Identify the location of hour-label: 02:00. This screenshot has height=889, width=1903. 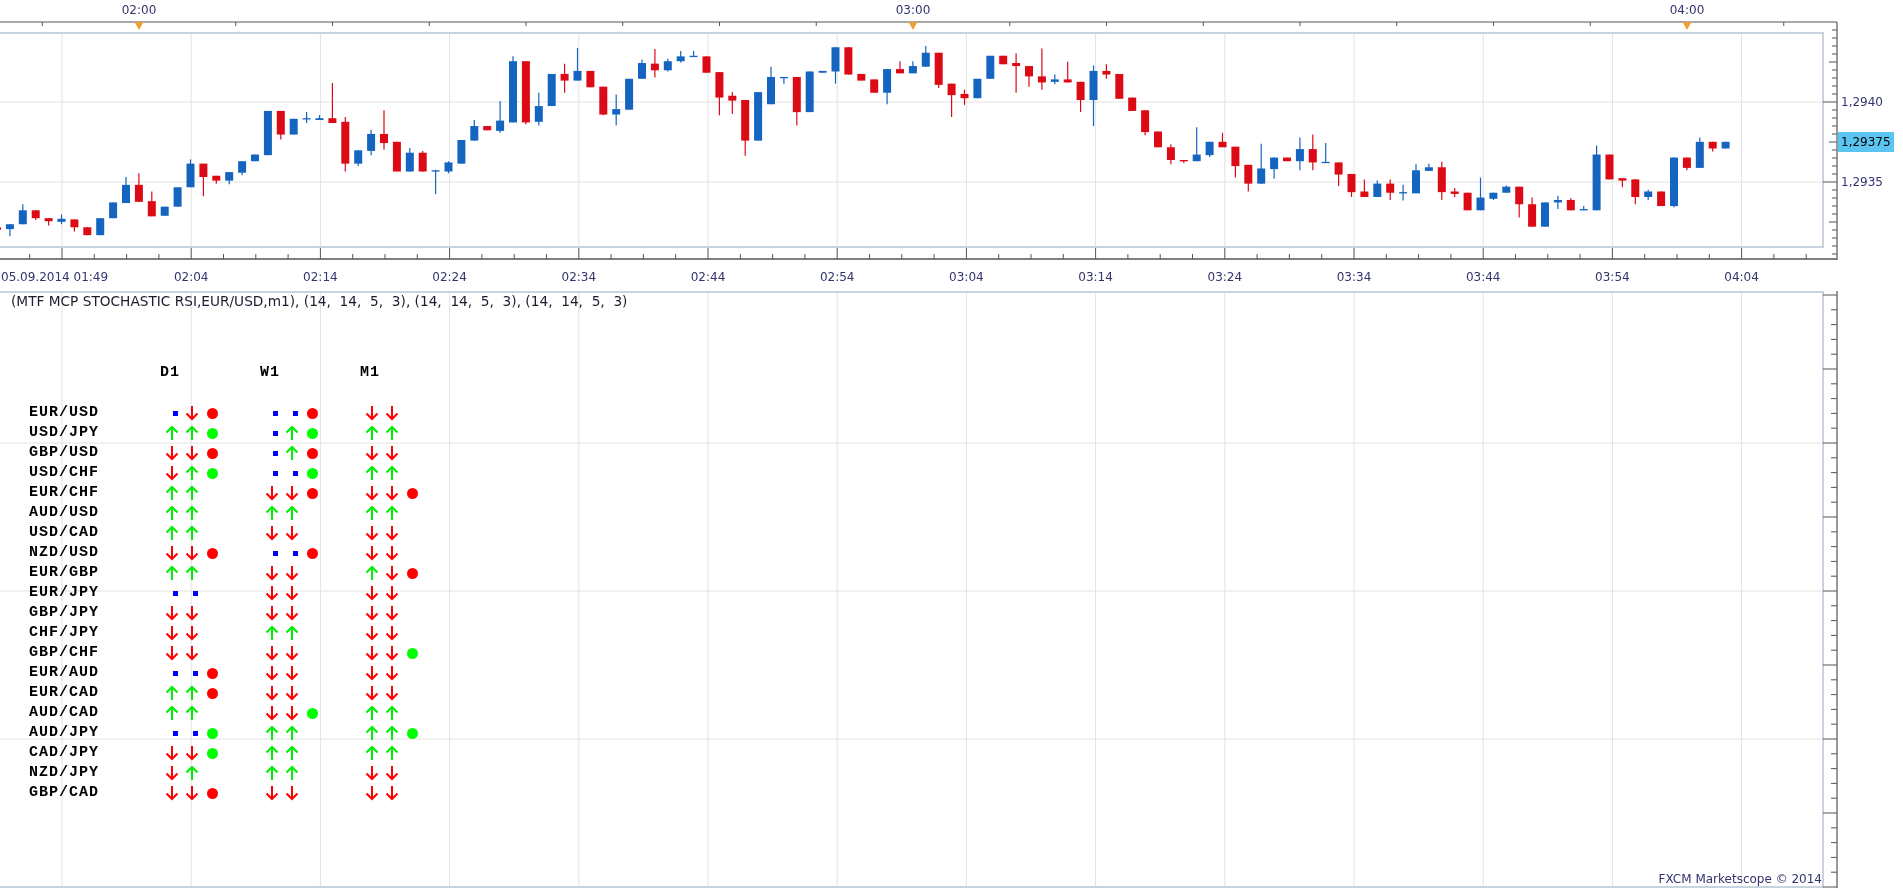
(139, 10).